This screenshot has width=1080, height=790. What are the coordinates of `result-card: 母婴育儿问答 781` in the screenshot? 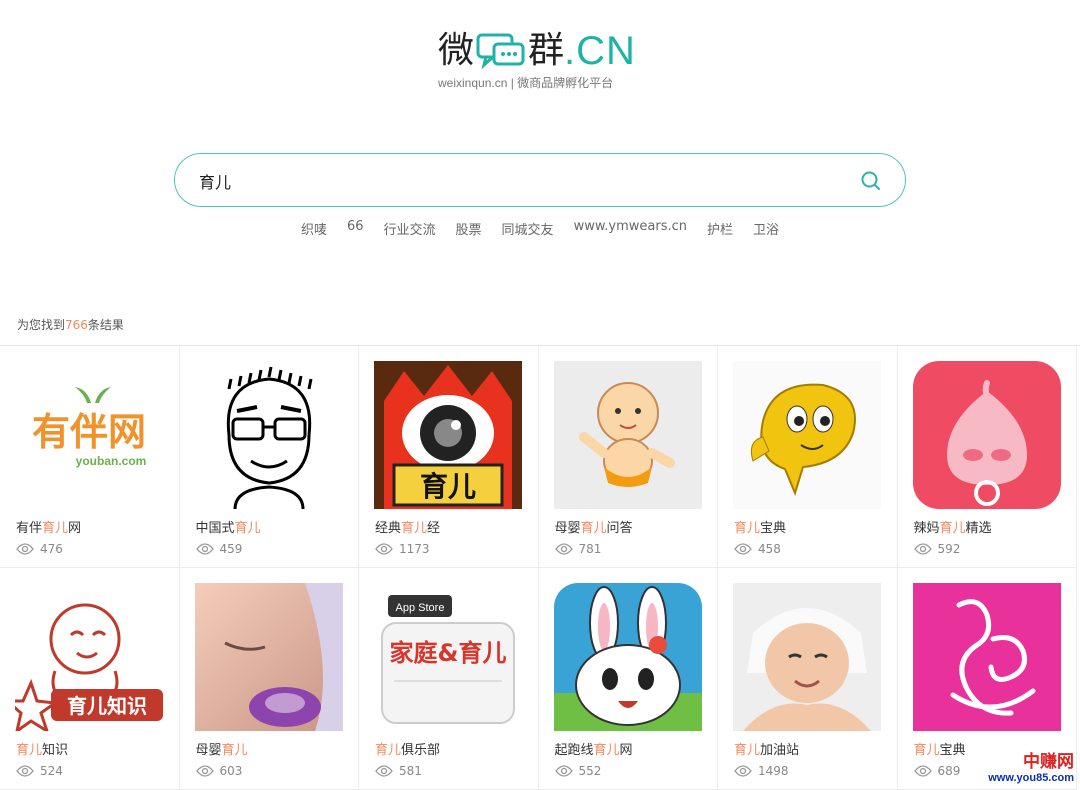 It's located at (628, 457).